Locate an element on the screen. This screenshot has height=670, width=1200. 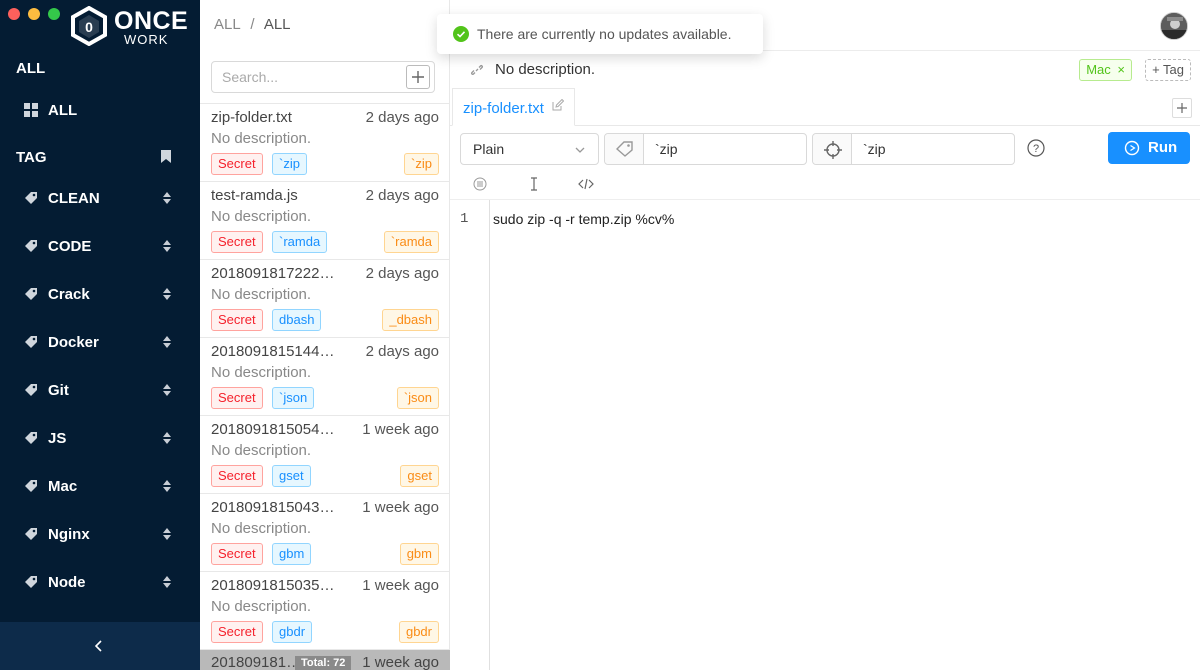
sidebar-item-nginx: Nginx is located at coordinates (100, 534).